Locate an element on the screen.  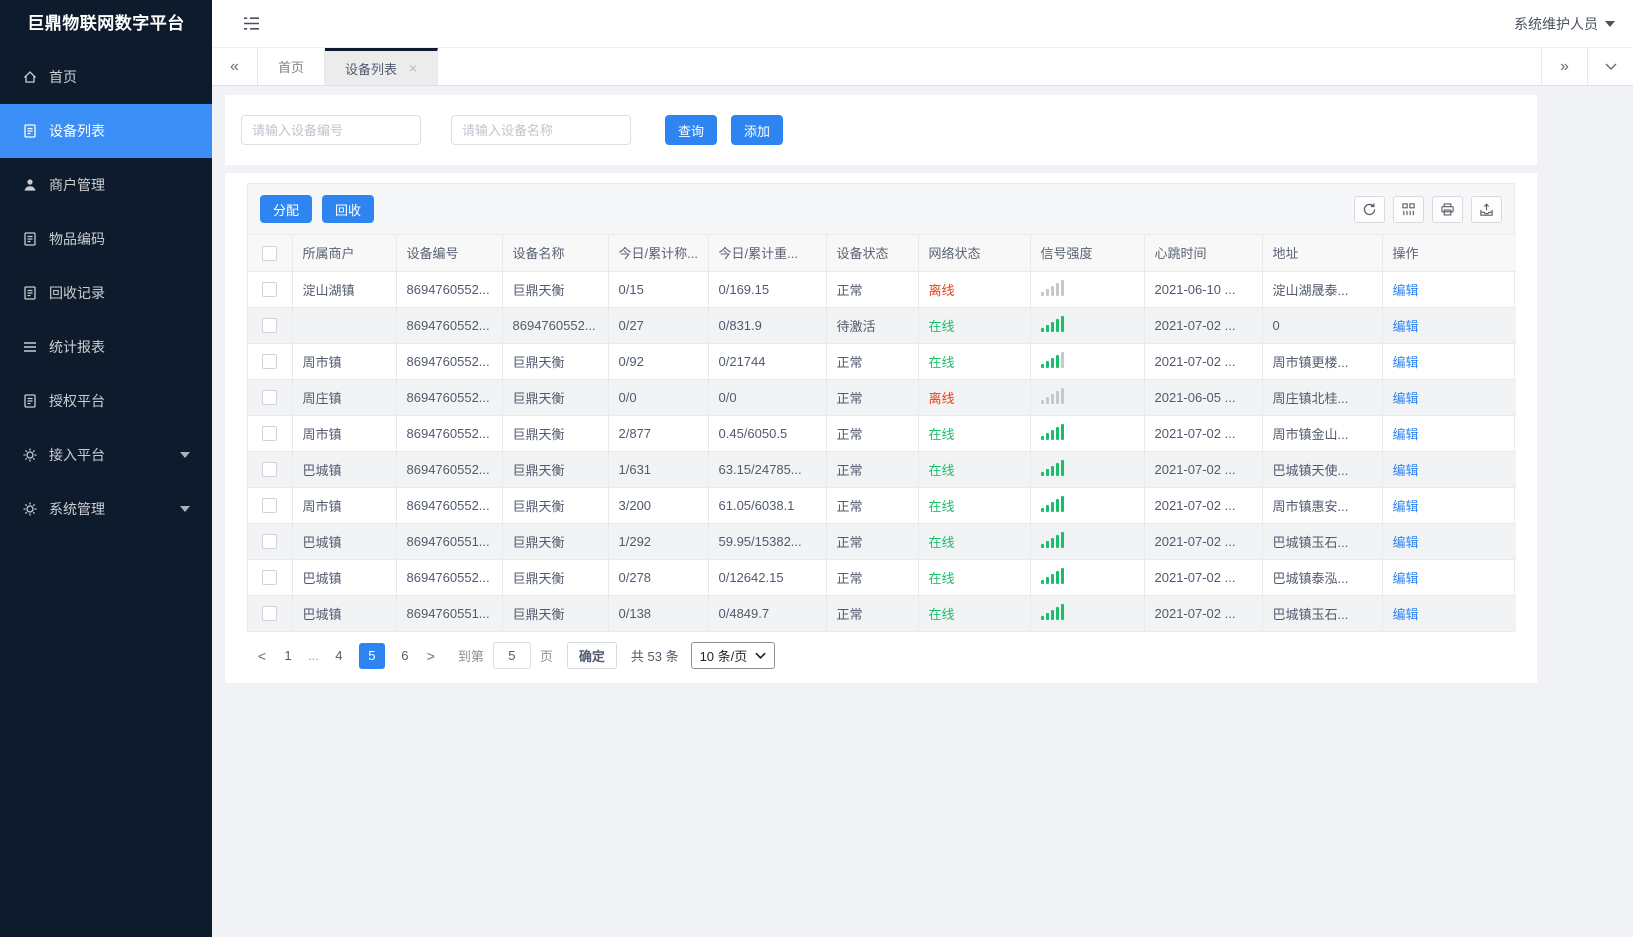
sidebar-item-statistics: 统计报表 is located at coordinates (106, 347).